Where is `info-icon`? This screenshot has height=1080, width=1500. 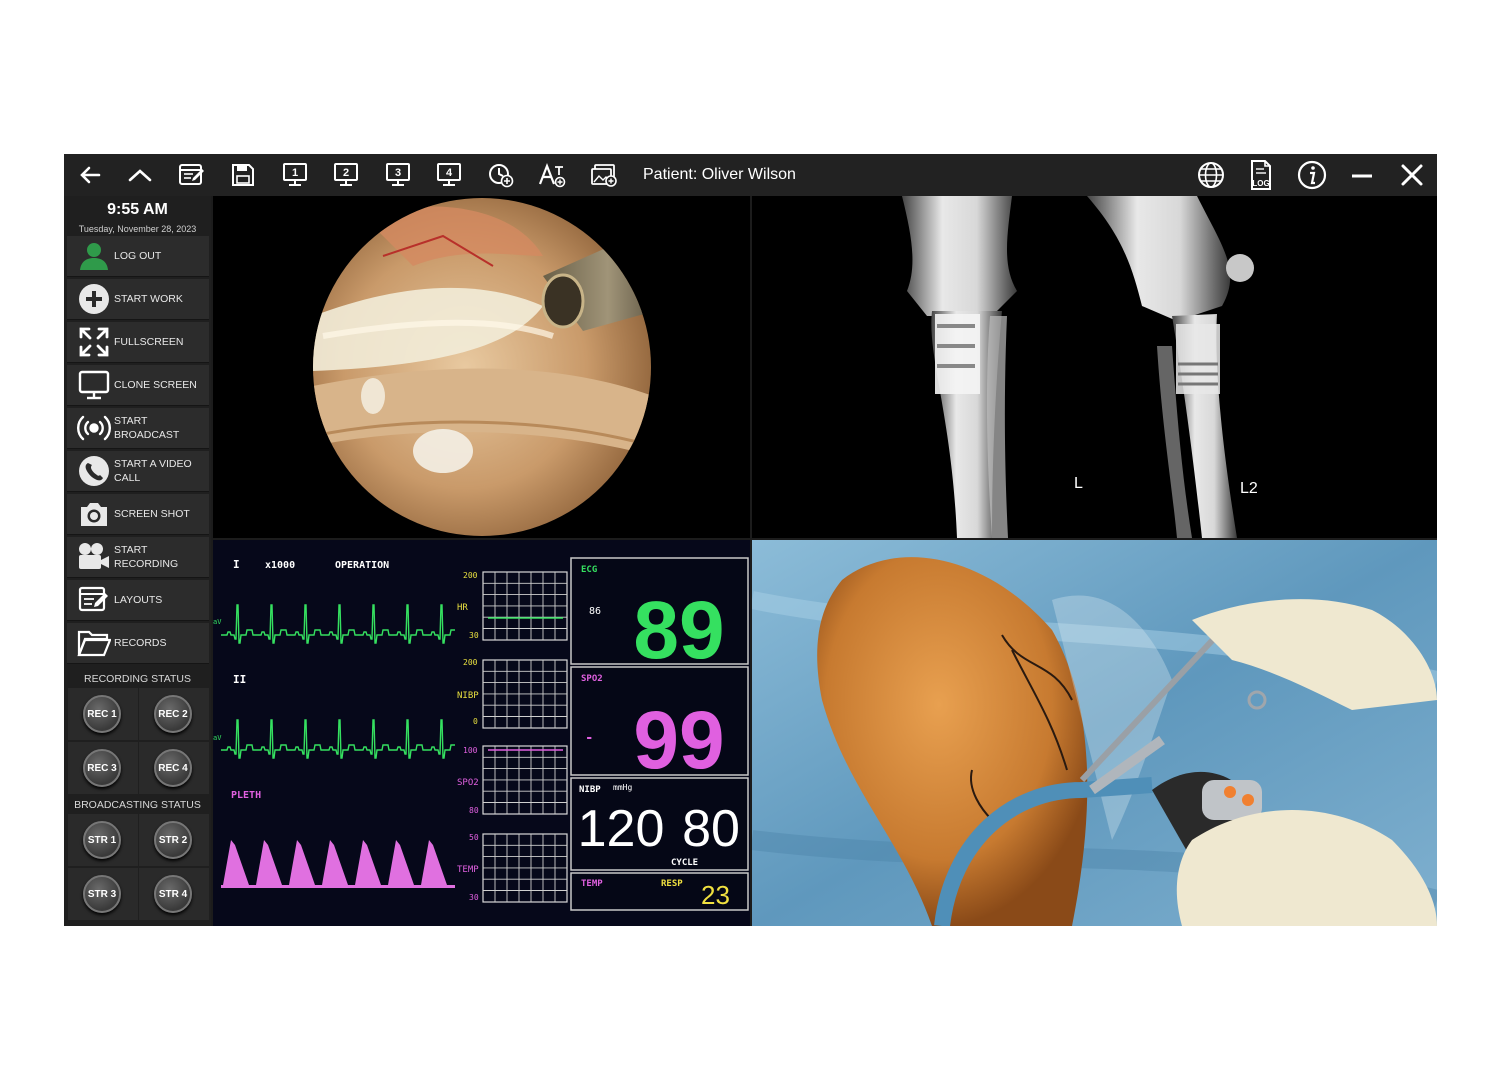
info-icon is located at coordinates (1312, 175).